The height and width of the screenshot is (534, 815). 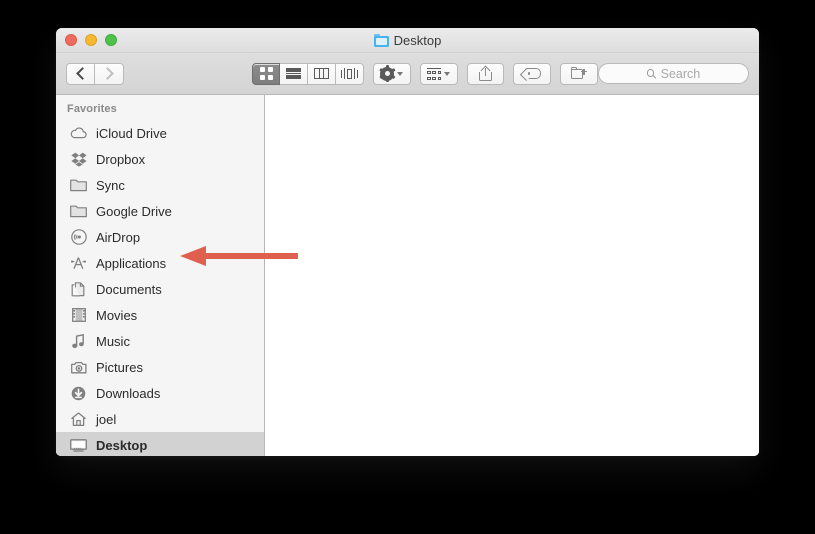 What do you see at coordinates (160, 237) in the screenshot?
I see `sidebar-item-airdrop: AirDrop` at bounding box center [160, 237].